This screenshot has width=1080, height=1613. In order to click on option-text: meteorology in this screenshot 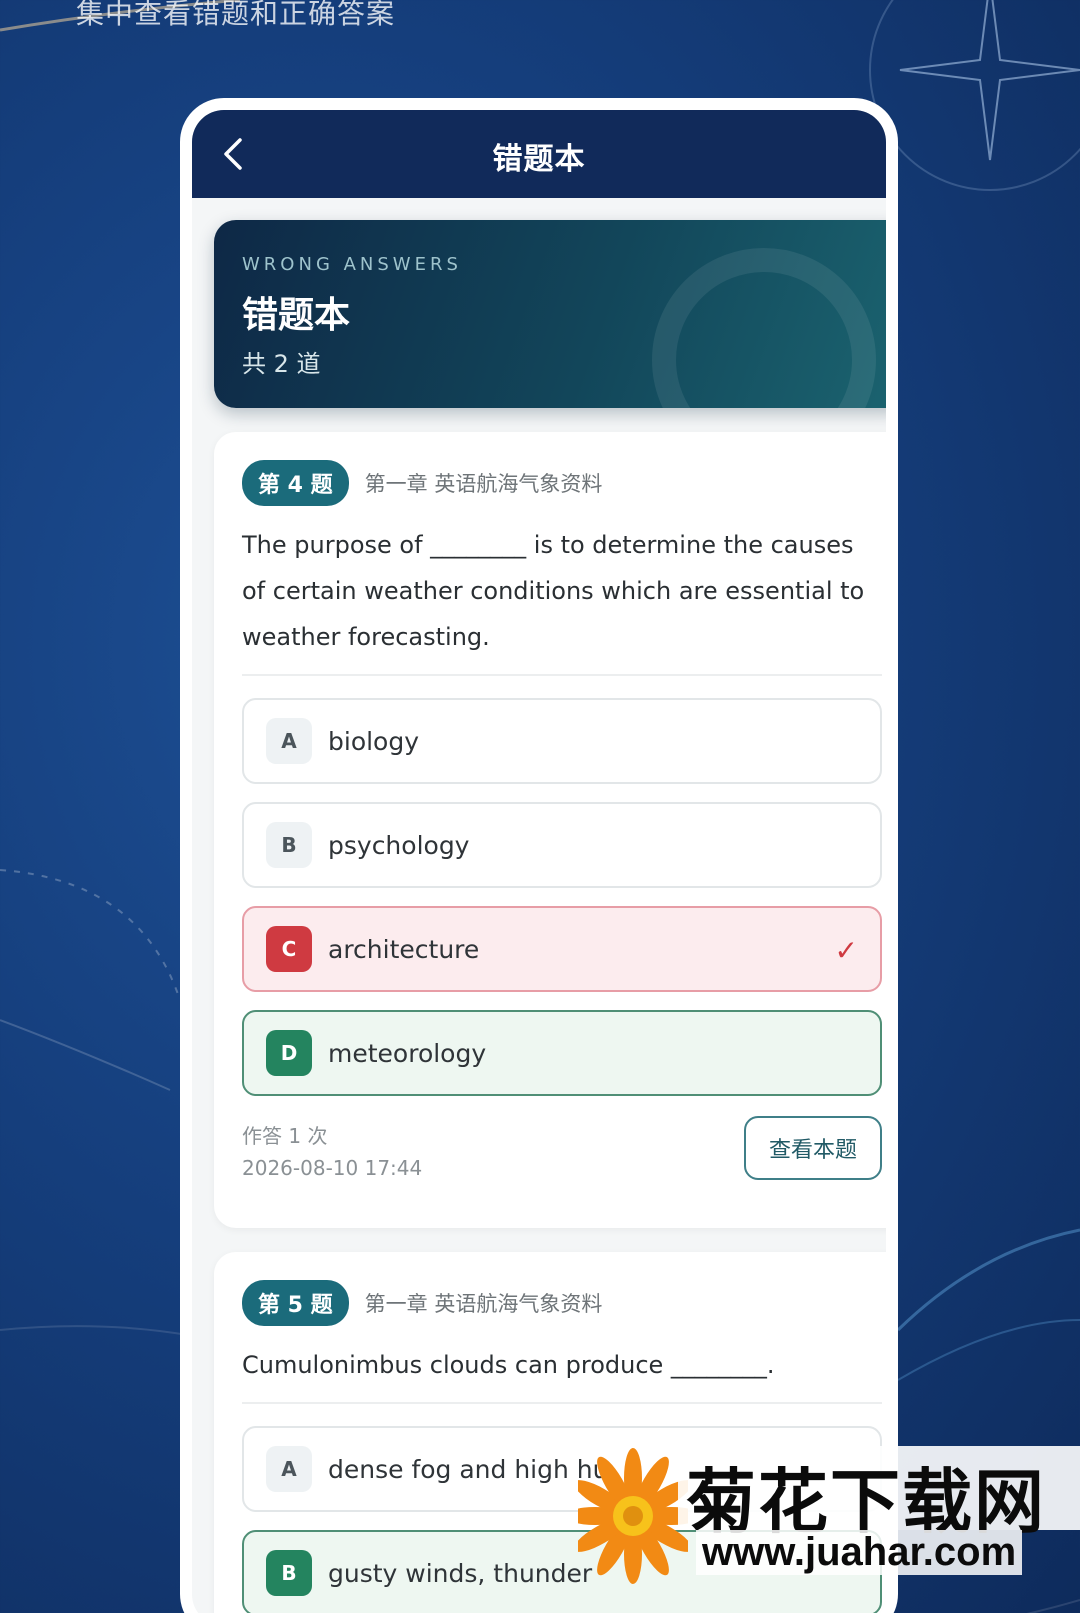, I will do `click(407, 1053)`.